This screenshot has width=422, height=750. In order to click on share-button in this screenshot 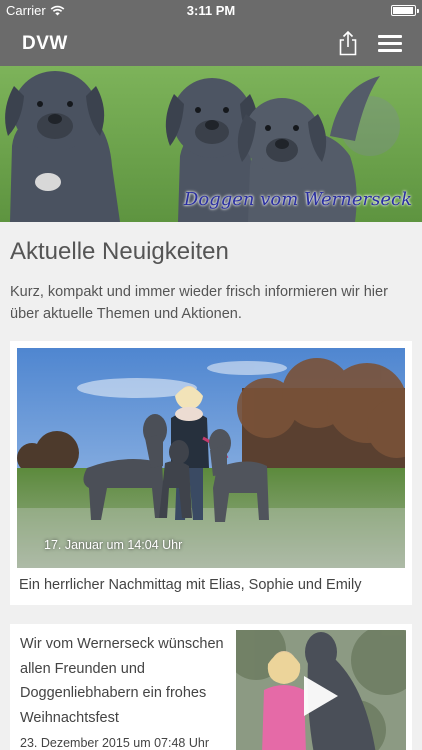, I will do `click(348, 43)`.